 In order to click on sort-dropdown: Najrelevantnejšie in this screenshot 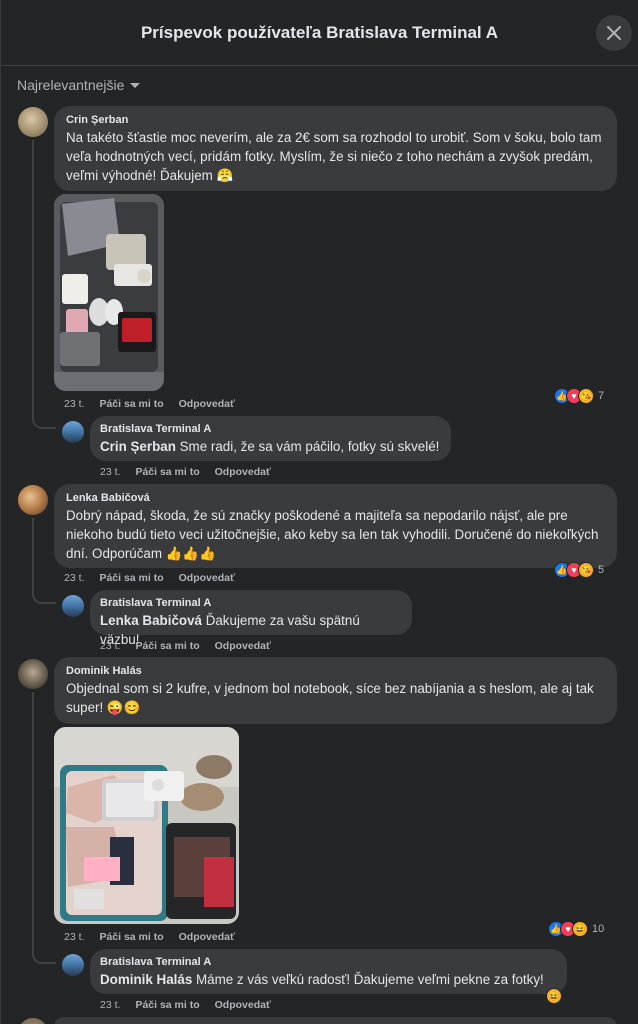, I will do `click(79, 85)`.